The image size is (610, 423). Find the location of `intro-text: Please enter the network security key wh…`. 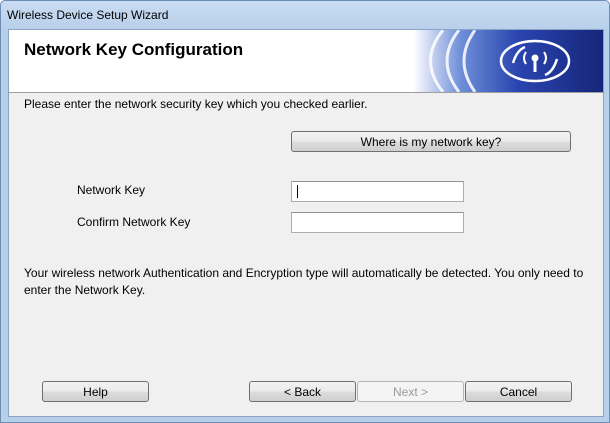

intro-text: Please enter the network security key wh… is located at coordinates (196, 104).